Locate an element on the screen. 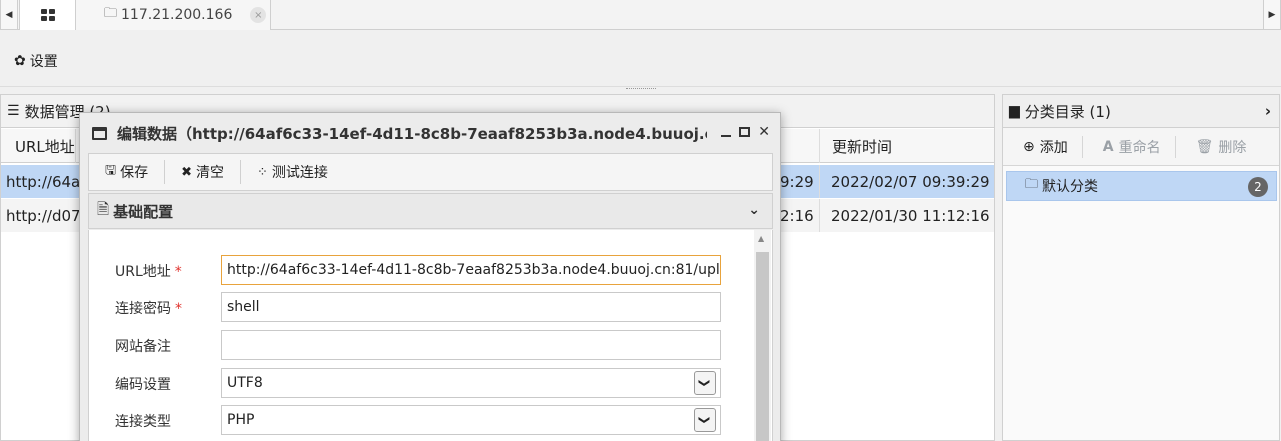  minimize-icon is located at coordinates (726, 136).